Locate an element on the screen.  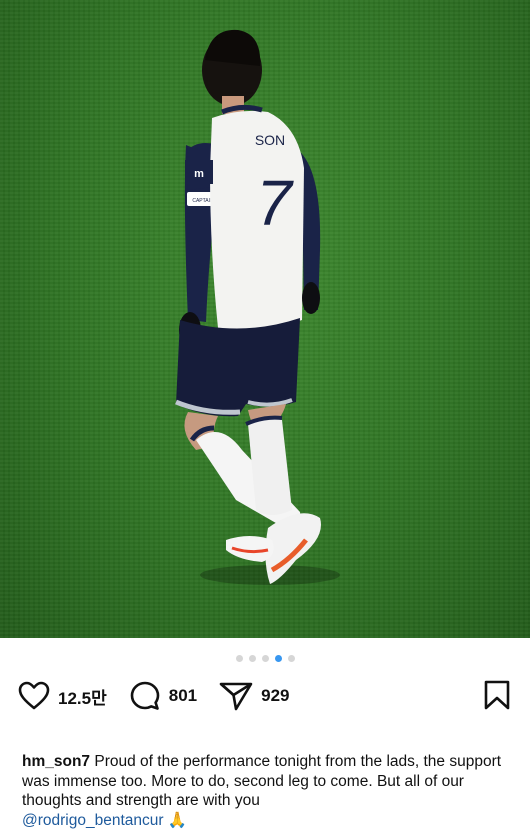
comment-count: 801 is located at coordinates (183, 695).